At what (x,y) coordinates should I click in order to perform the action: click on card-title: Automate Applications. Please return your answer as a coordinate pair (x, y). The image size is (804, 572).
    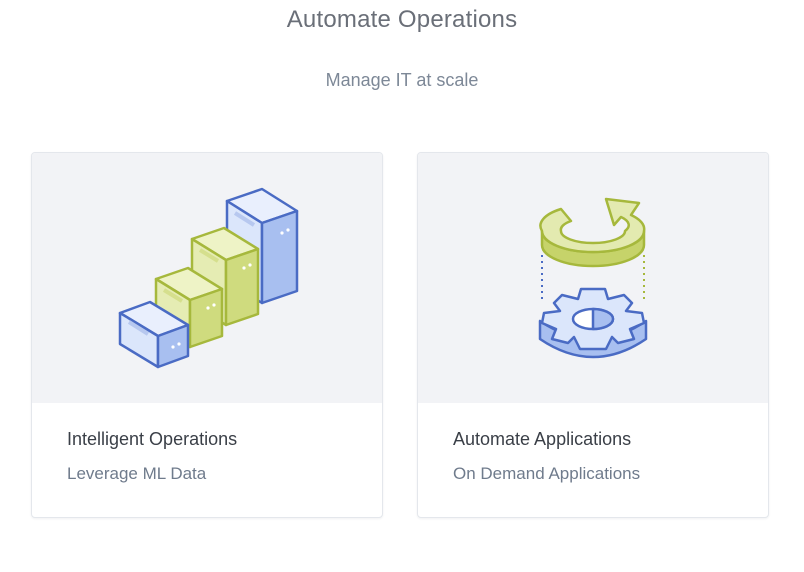
    Looking at the image, I should click on (542, 439).